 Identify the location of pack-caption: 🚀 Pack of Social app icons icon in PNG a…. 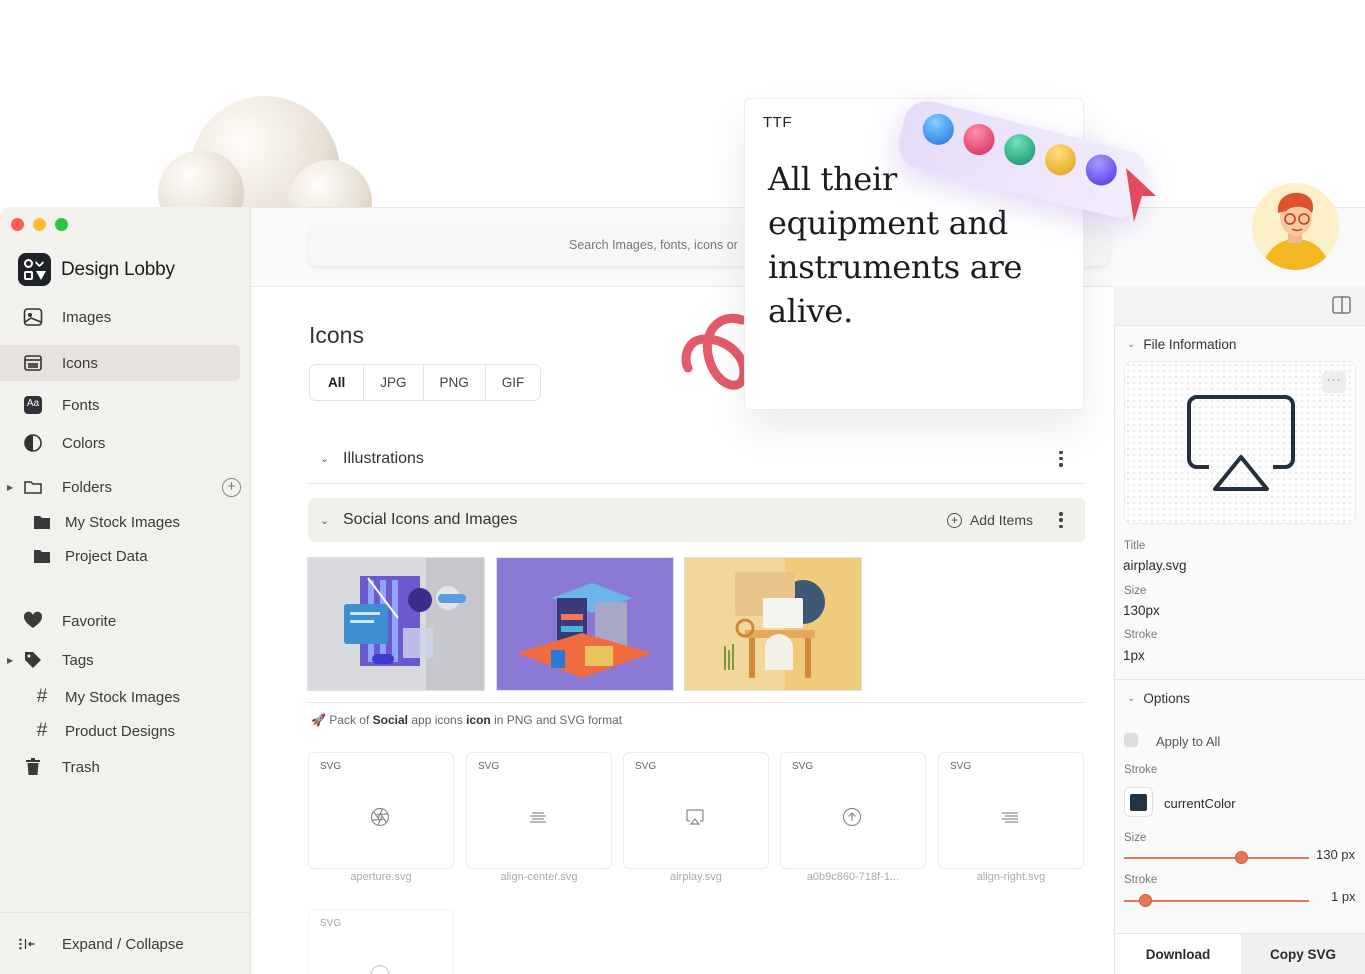
(466, 720).